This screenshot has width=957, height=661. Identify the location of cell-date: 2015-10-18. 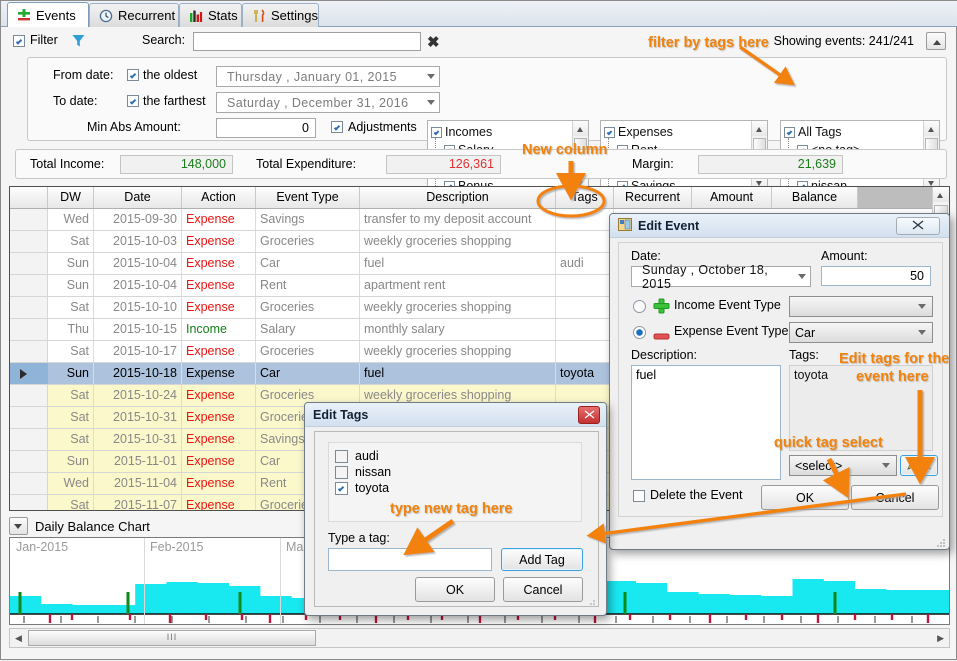
(138, 373).